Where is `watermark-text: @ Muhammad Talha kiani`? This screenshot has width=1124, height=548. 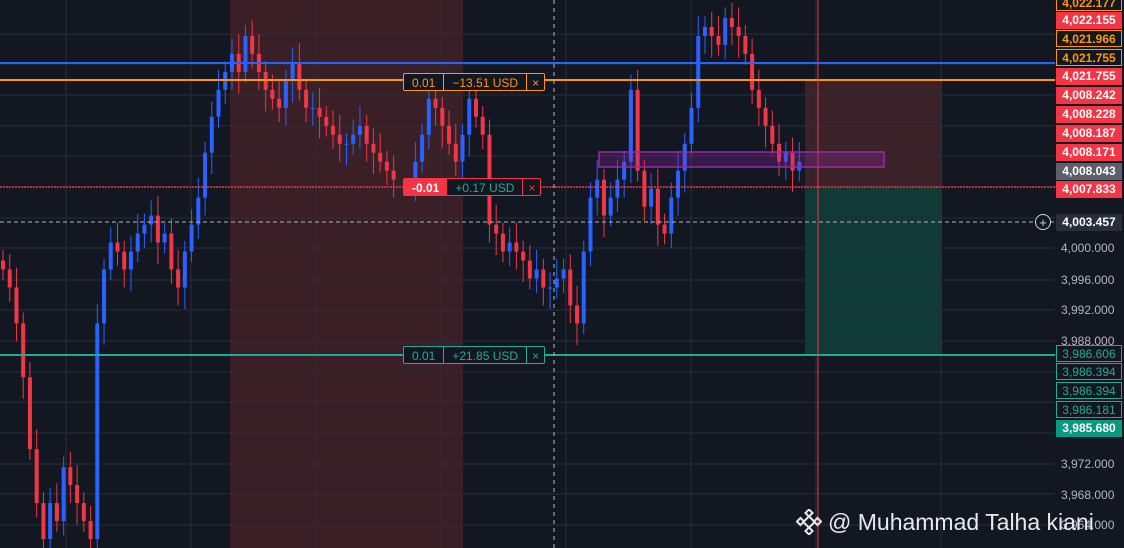
watermark-text: @ Muhammad Talha kiani is located at coordinates (961, 521).